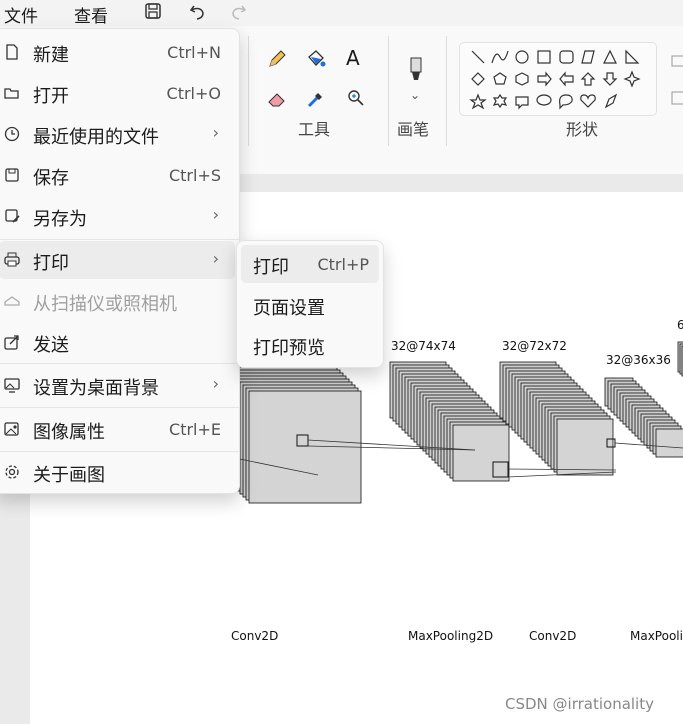  I want to click on menu-item-scanner: 从扫描仪或照相机, so click(117, 301).